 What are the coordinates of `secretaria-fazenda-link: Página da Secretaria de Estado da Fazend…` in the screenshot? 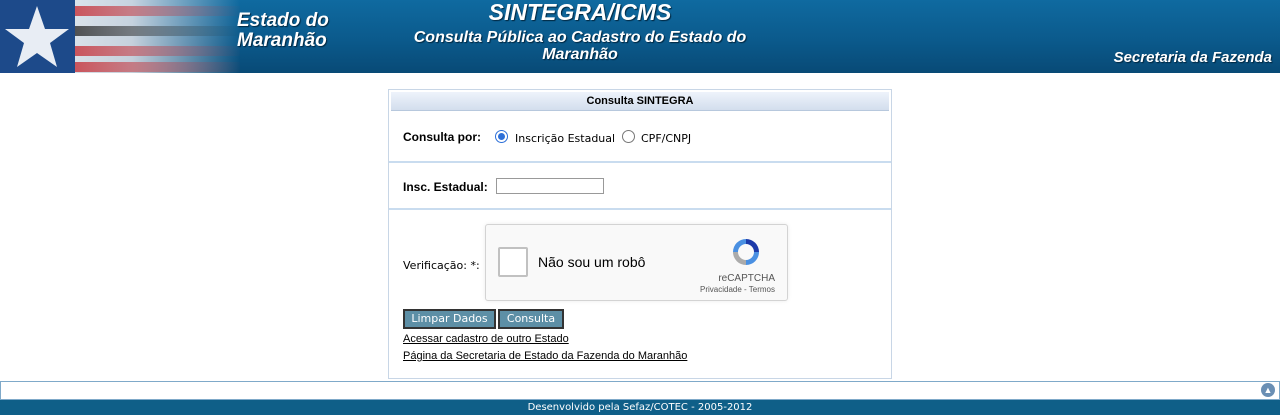 It's located at (545, 356).